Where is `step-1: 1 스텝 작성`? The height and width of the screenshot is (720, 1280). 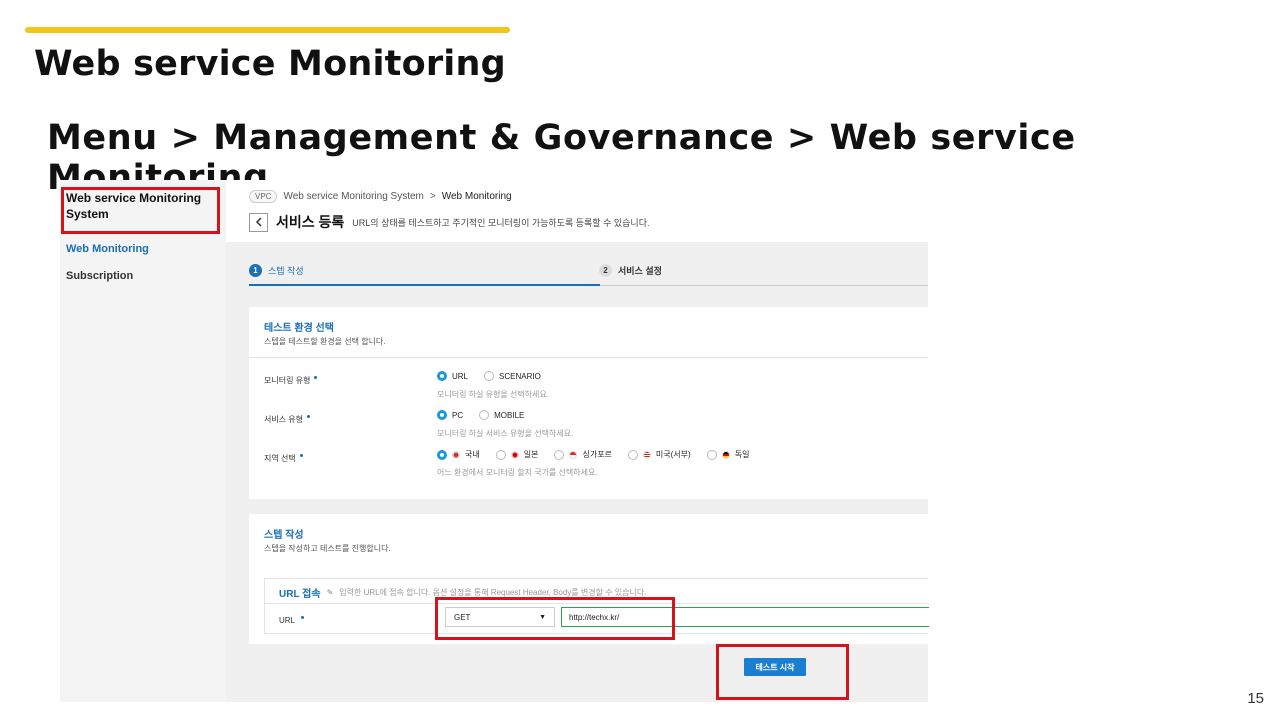
step-1: 1 스텝 작성 is located at coordinates (276, 270).